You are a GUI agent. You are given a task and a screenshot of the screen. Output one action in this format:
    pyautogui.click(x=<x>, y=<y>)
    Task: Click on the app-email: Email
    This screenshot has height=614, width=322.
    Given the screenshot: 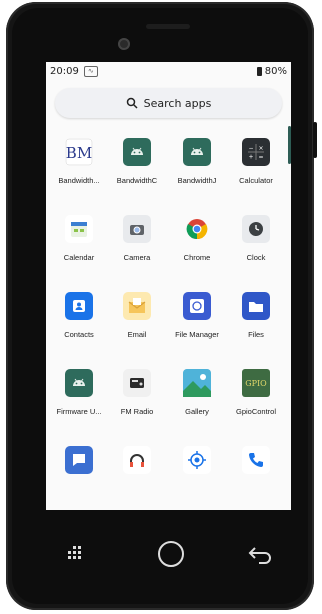 What is the action you would take?
    pyautogui.click(x=137, y=327)
    